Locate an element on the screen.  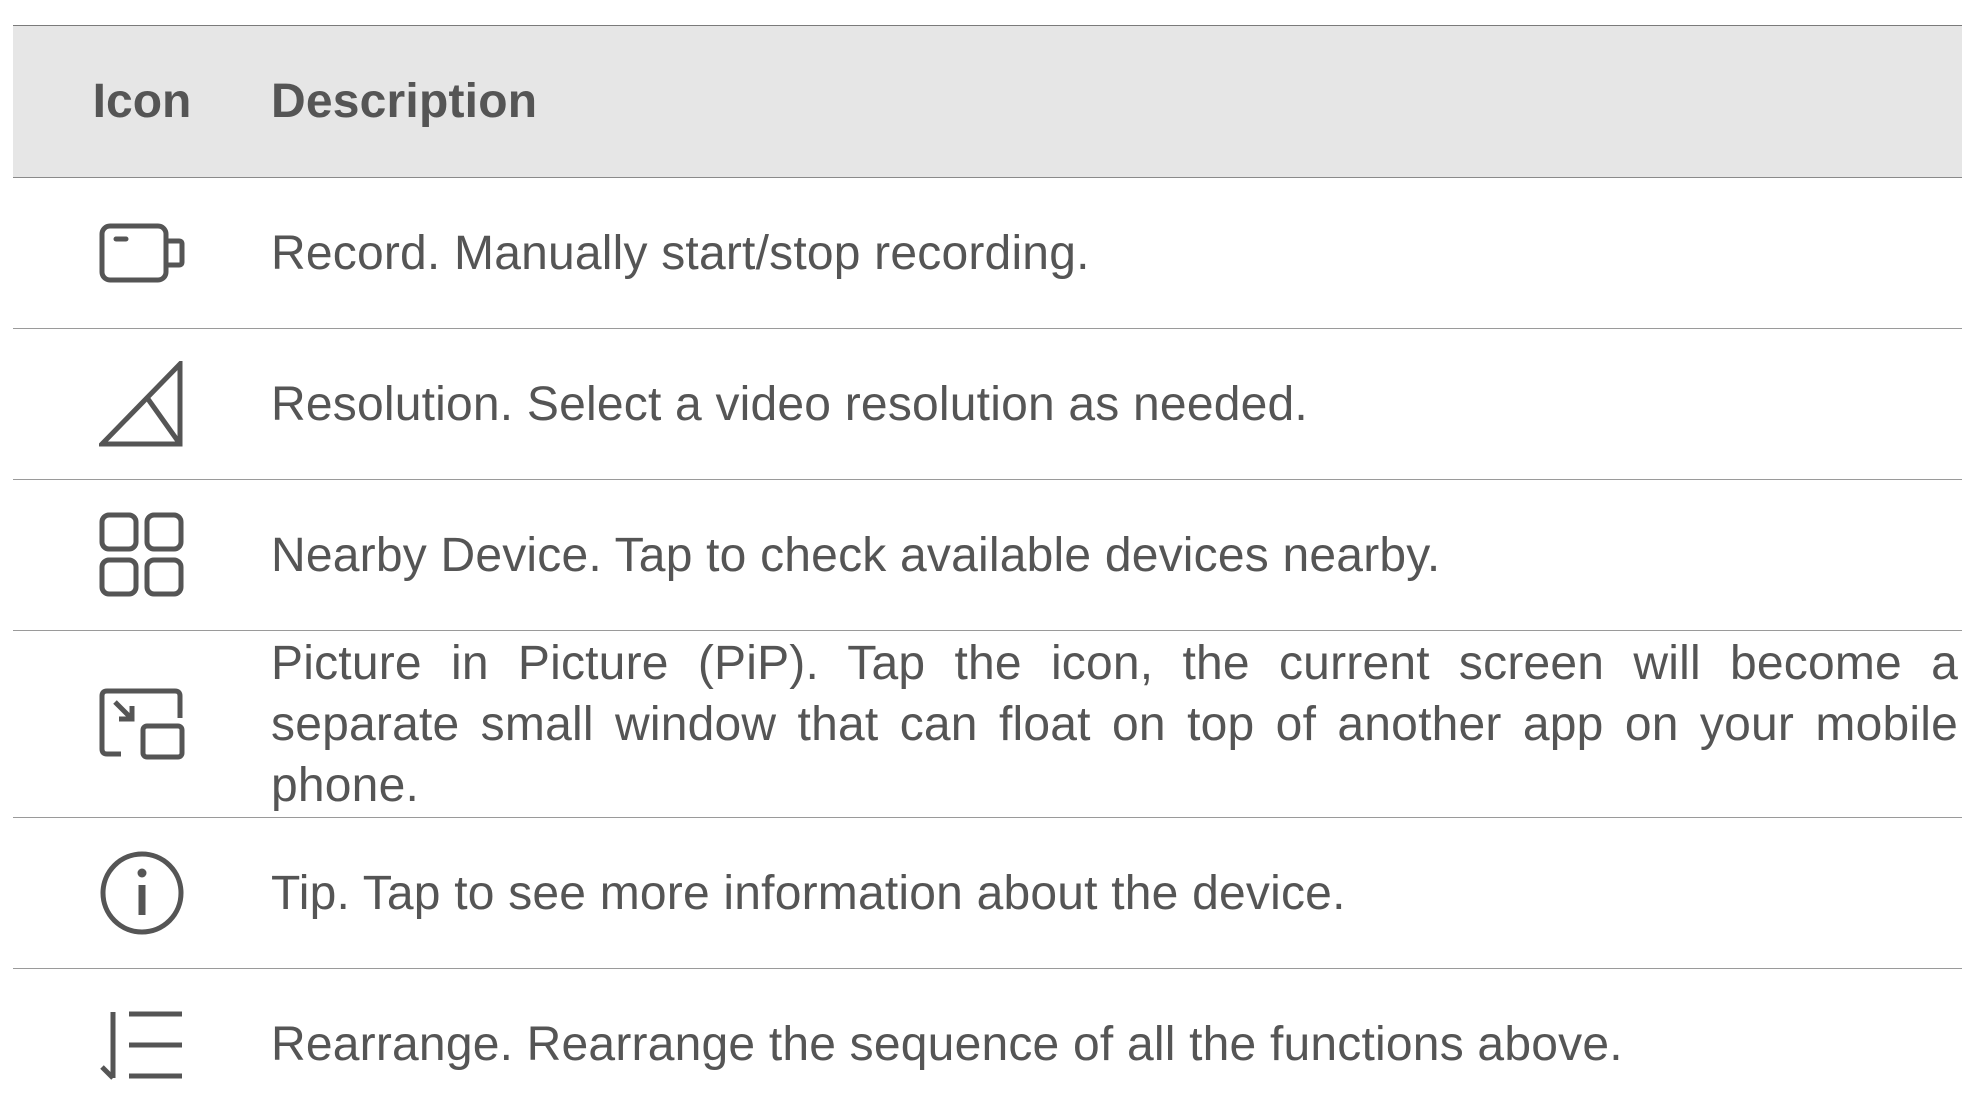
info-icon is located at coordinates (142, 893).